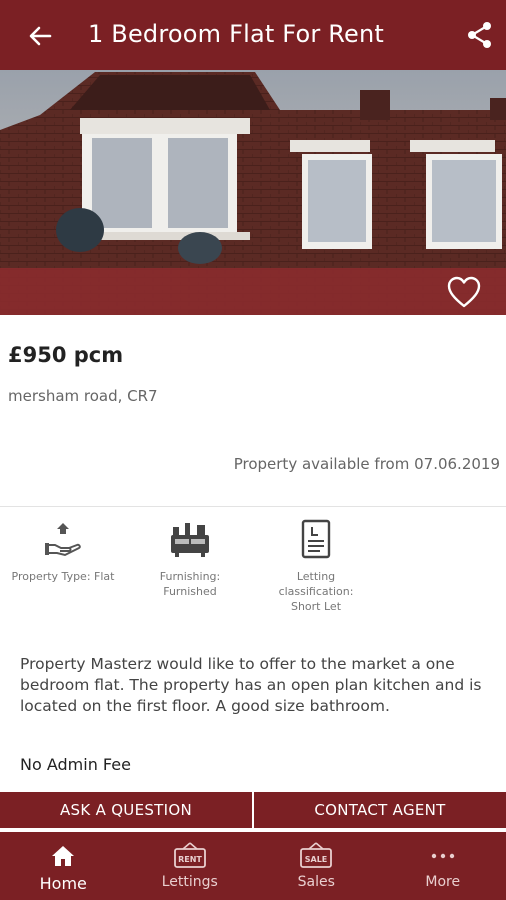 This screenshot has width=506, height=900. I want to click on document-icon, so click(316, 539).